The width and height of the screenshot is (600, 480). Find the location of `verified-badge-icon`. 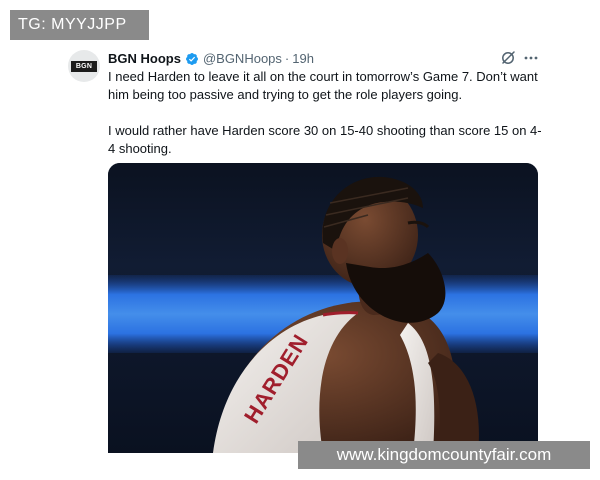

verified-badge-icon is located at coordinates (191, 59).